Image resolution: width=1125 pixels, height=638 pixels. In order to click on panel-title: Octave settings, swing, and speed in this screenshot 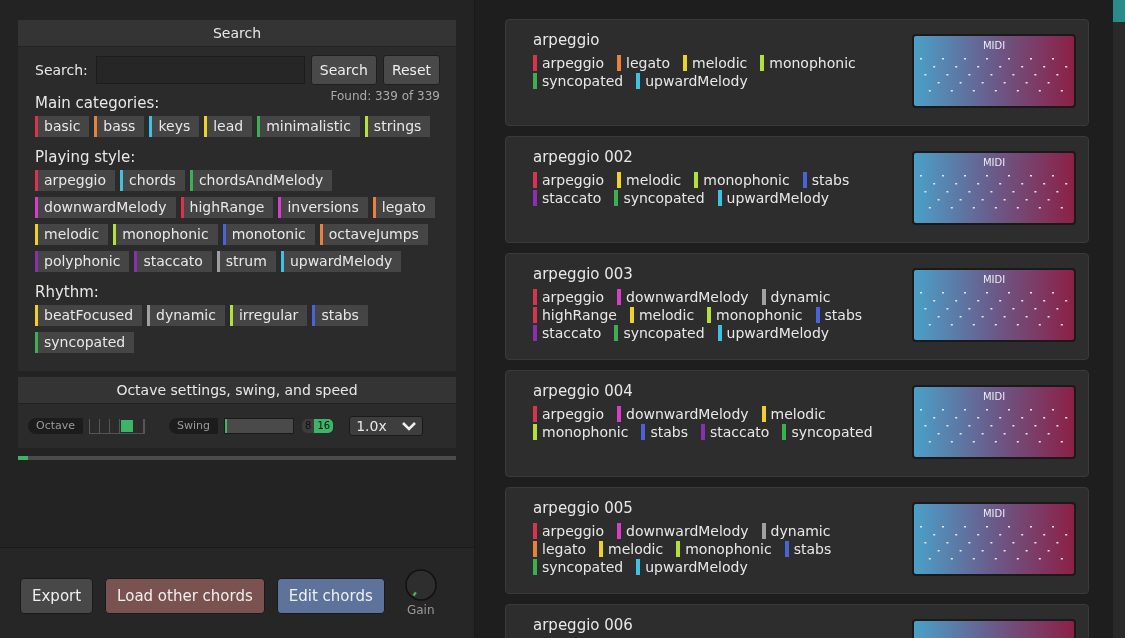, I will do `click(237, 390)`.